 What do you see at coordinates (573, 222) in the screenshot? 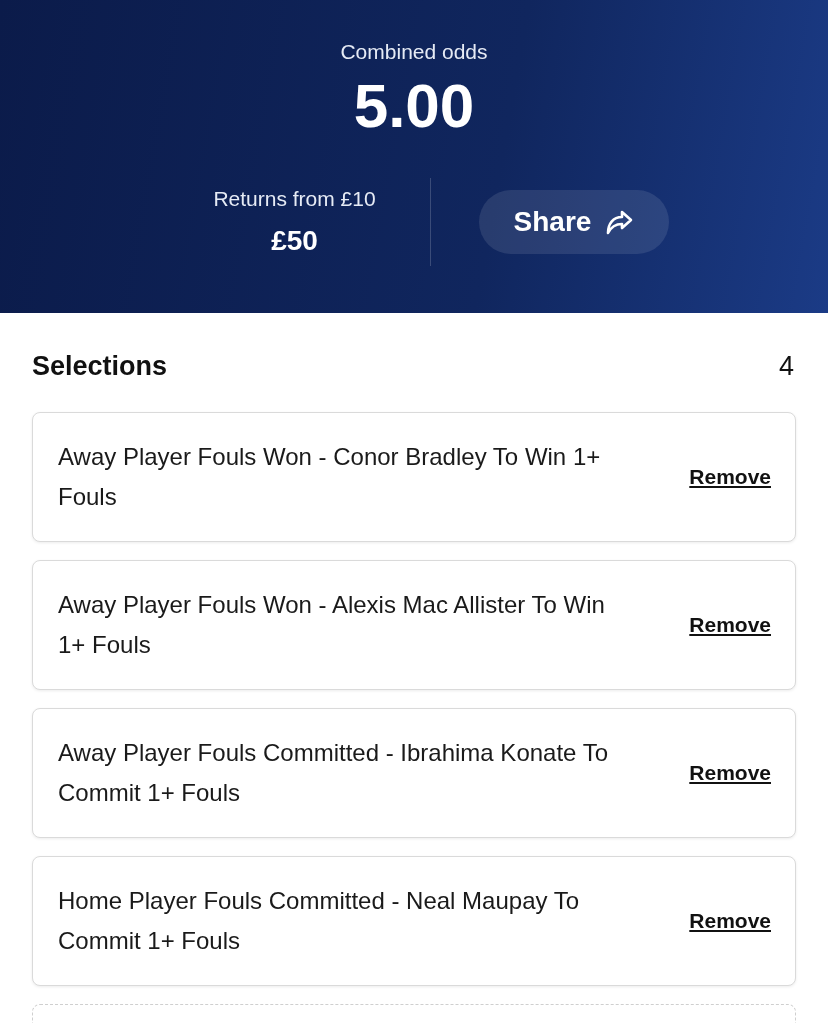
I see `share-button: Share` at bounding box center [573, 222].